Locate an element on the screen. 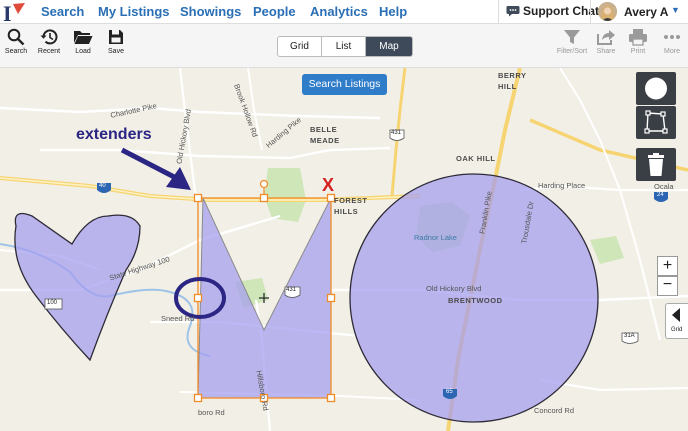 The width and height of the screenshot is (688, 431). svg-text: I is located at coordinates (7, 12).